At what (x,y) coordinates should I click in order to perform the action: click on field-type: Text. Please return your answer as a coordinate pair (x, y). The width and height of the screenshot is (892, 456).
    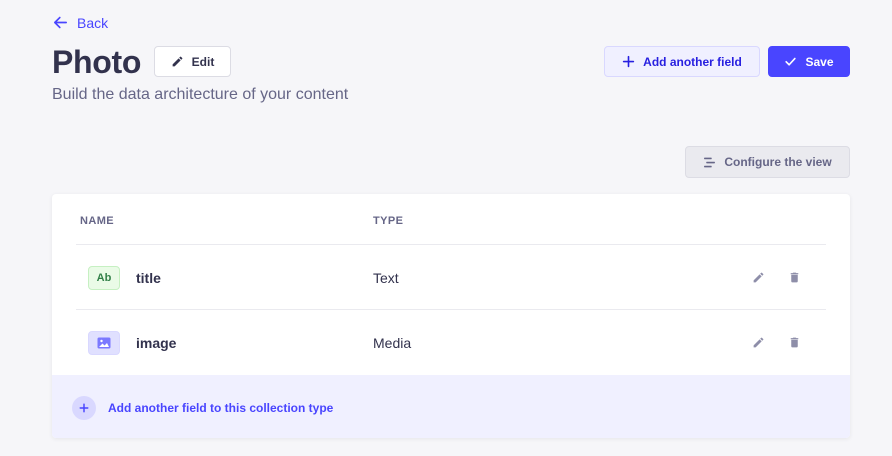
    Looking at the image, I should click on (386, 278).